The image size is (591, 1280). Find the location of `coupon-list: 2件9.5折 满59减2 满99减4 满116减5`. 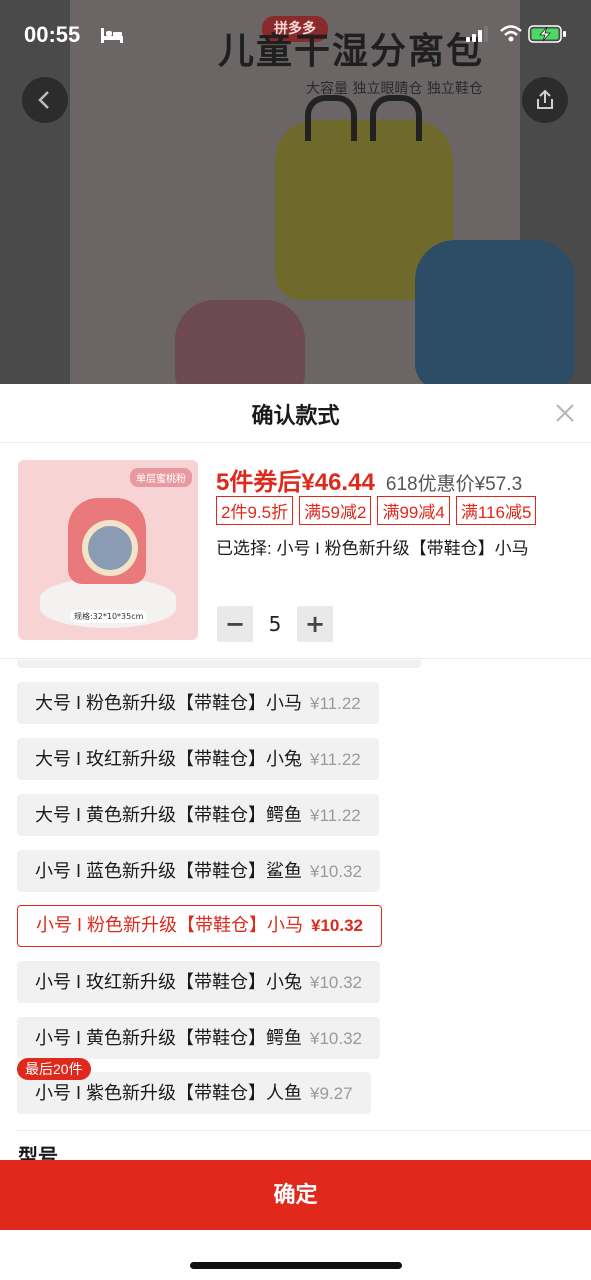

coupon-list: 2件9.5折 满59减2 满99减4 满116减5 is located at coordinates (379, 510).